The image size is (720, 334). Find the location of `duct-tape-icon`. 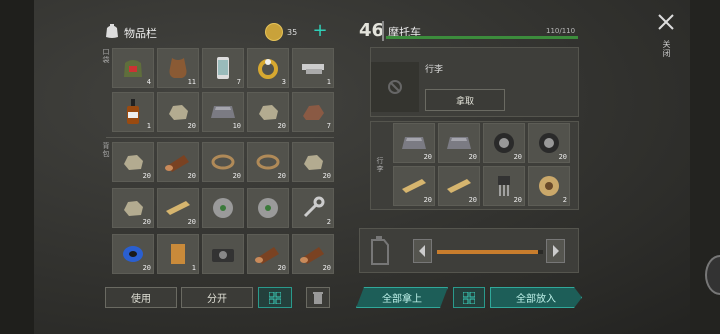

duct-tape-icon is located at coordinates (133, 254).